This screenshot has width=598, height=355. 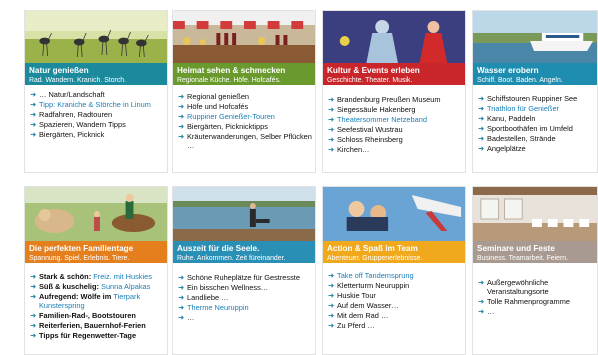 What do you see at coordinates (535, 214) in the screenshot?
I see `card-photo-seminar-room` at bounding box center [535, 214].